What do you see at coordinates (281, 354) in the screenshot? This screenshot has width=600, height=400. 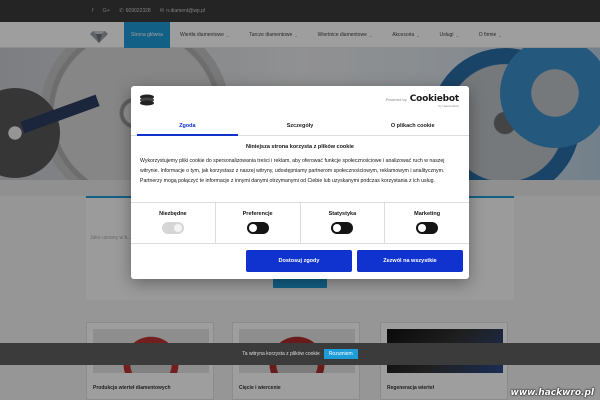 I see `cookie-notice-text: Ta witryna korzysta z plików cookie` at bounding box center [281, 354].